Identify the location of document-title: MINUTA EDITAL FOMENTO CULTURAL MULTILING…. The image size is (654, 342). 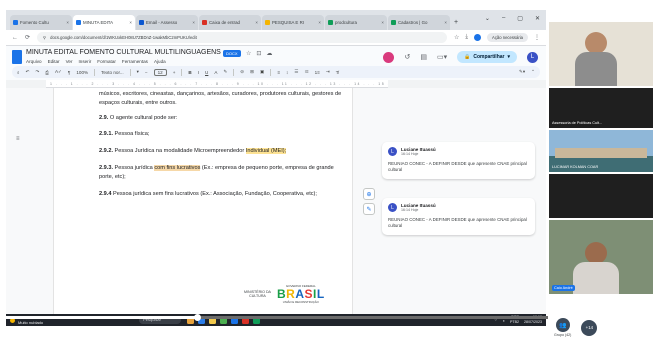
(123, 52).